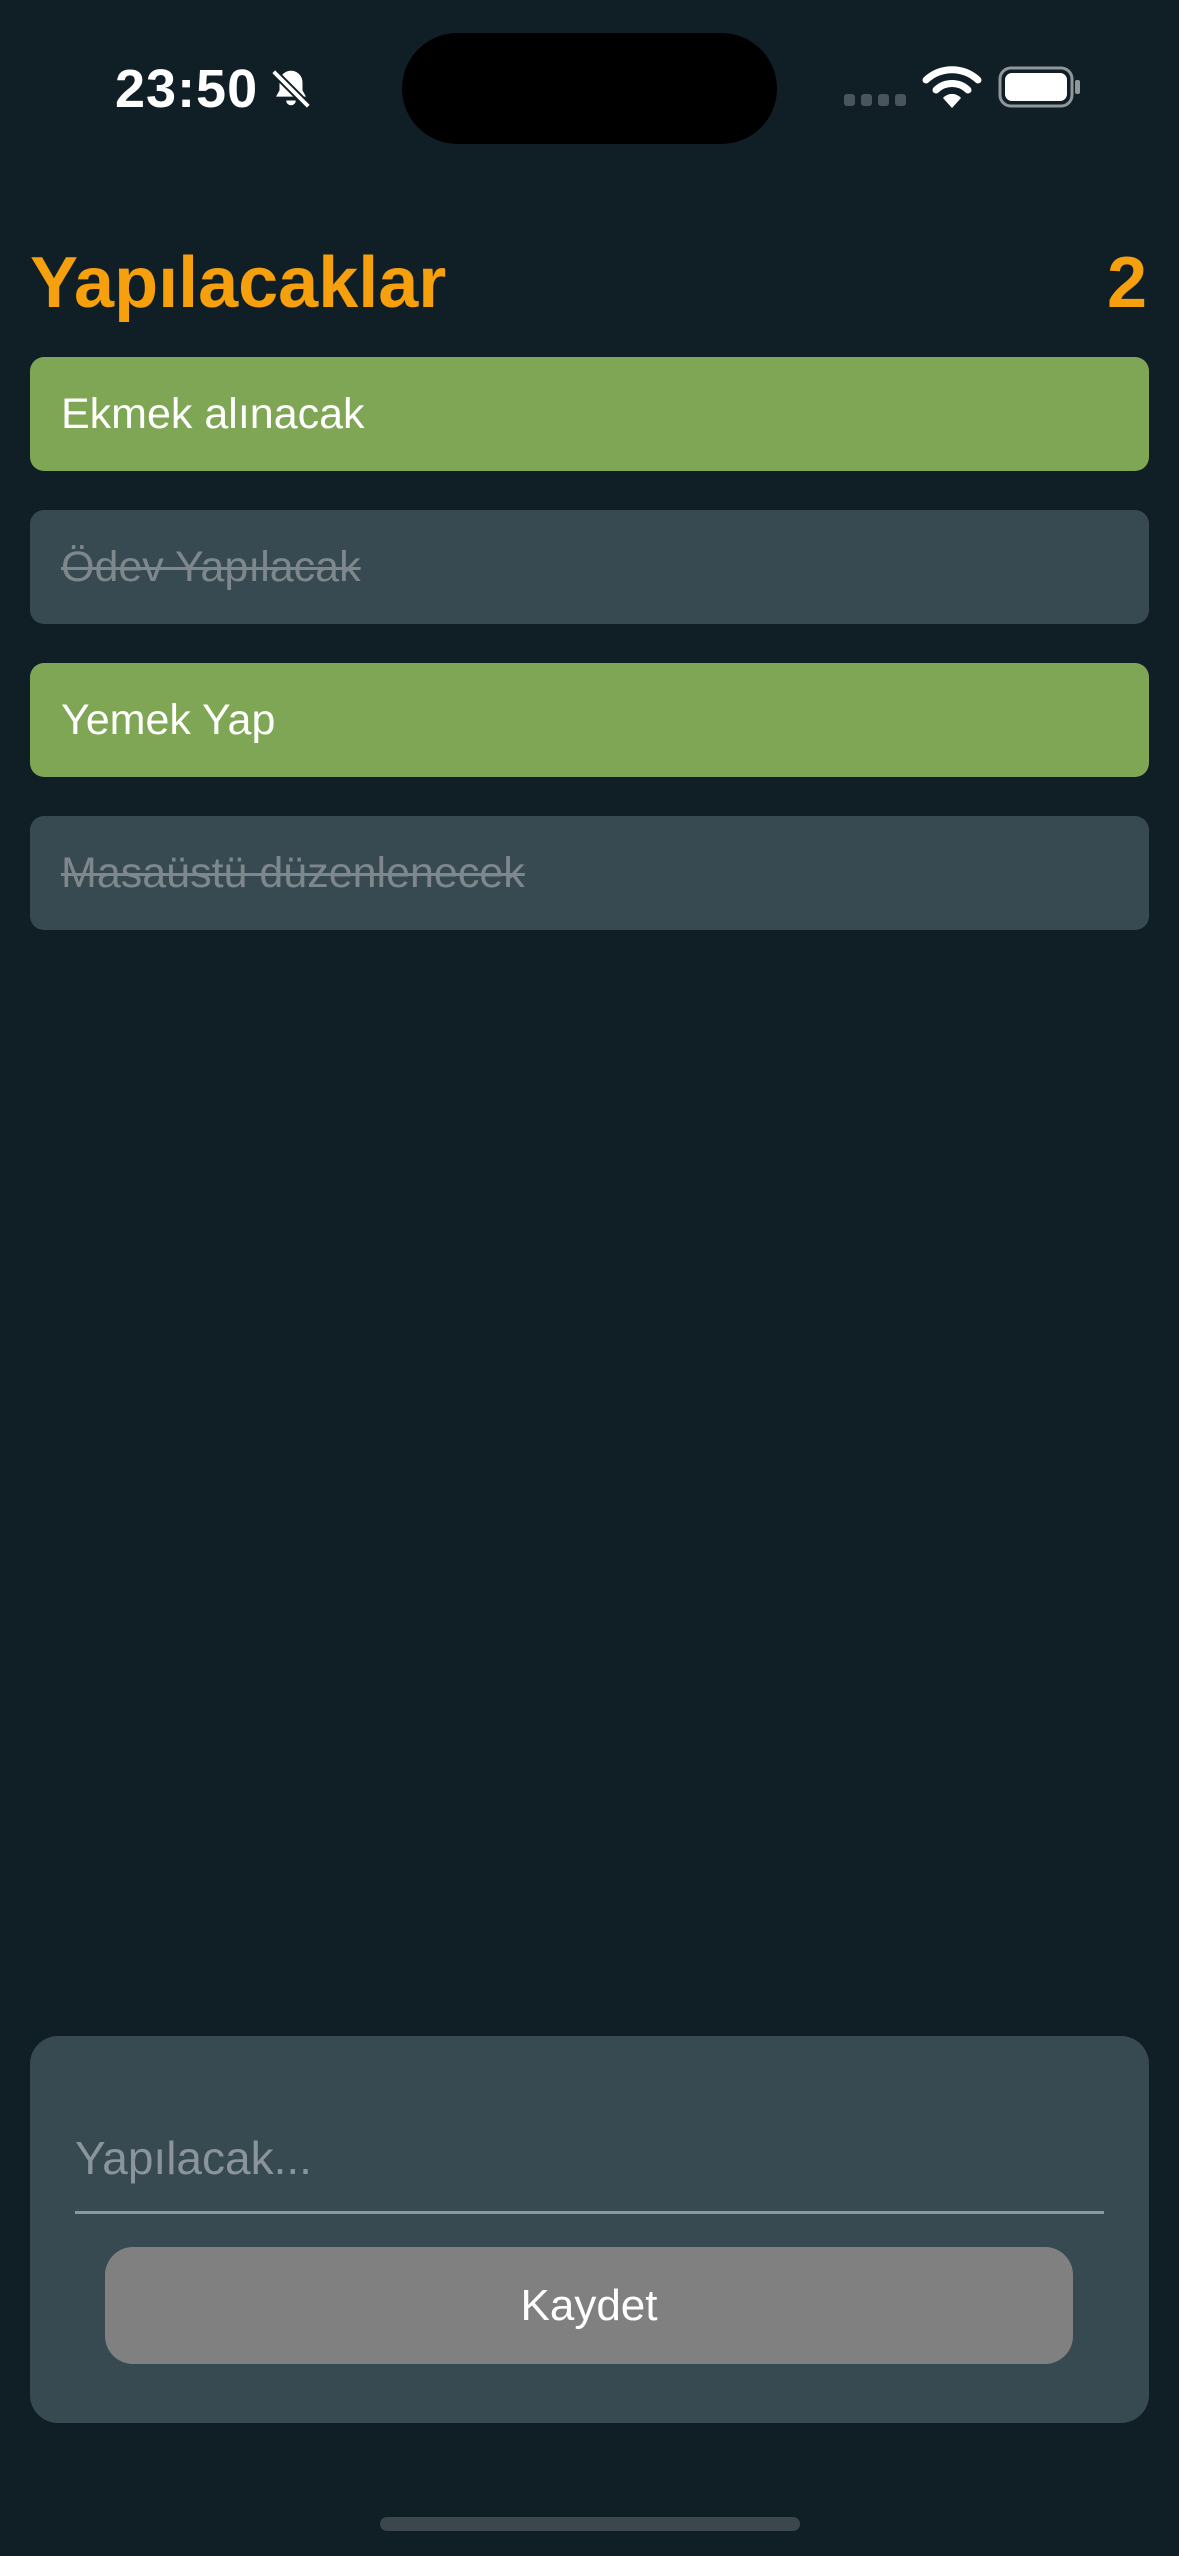 This screenshot has width=1179, height=2556. Describe the element at coordinates (589, 88) in the screenshot. I see `dynamic-island` at that location.